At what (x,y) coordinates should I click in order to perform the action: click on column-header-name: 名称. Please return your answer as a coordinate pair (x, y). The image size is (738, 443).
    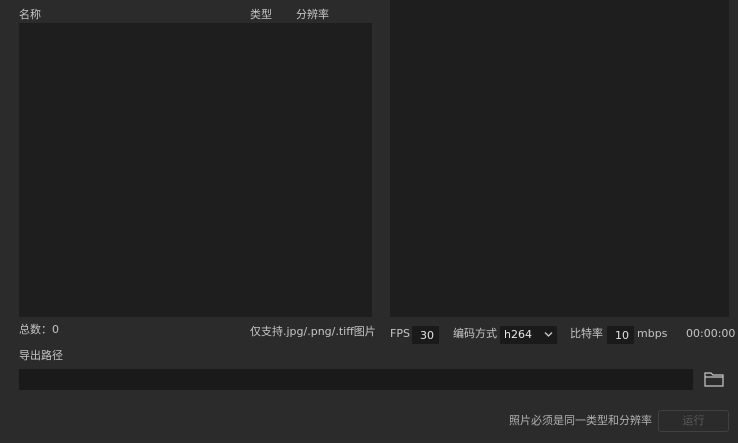
    Looking at the image, I should click on (30, 15).